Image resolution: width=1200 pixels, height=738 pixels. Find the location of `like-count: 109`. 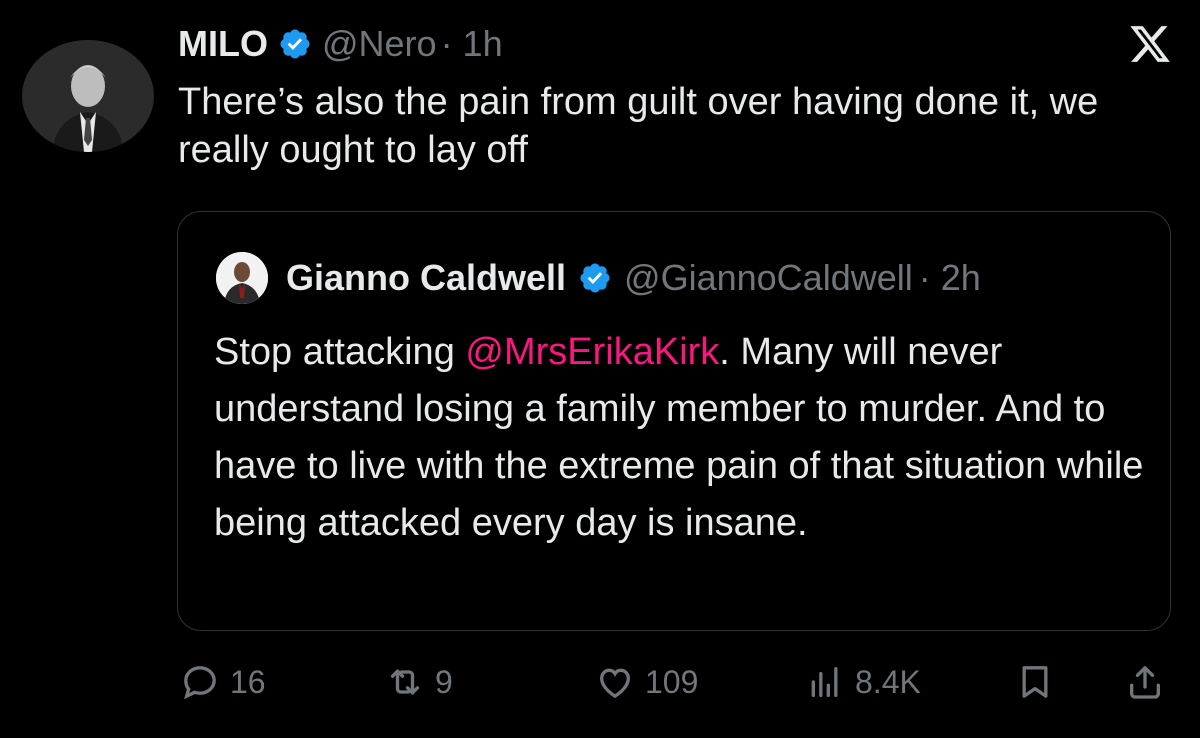

like-count: 109 is located at coordinates (672, 681).